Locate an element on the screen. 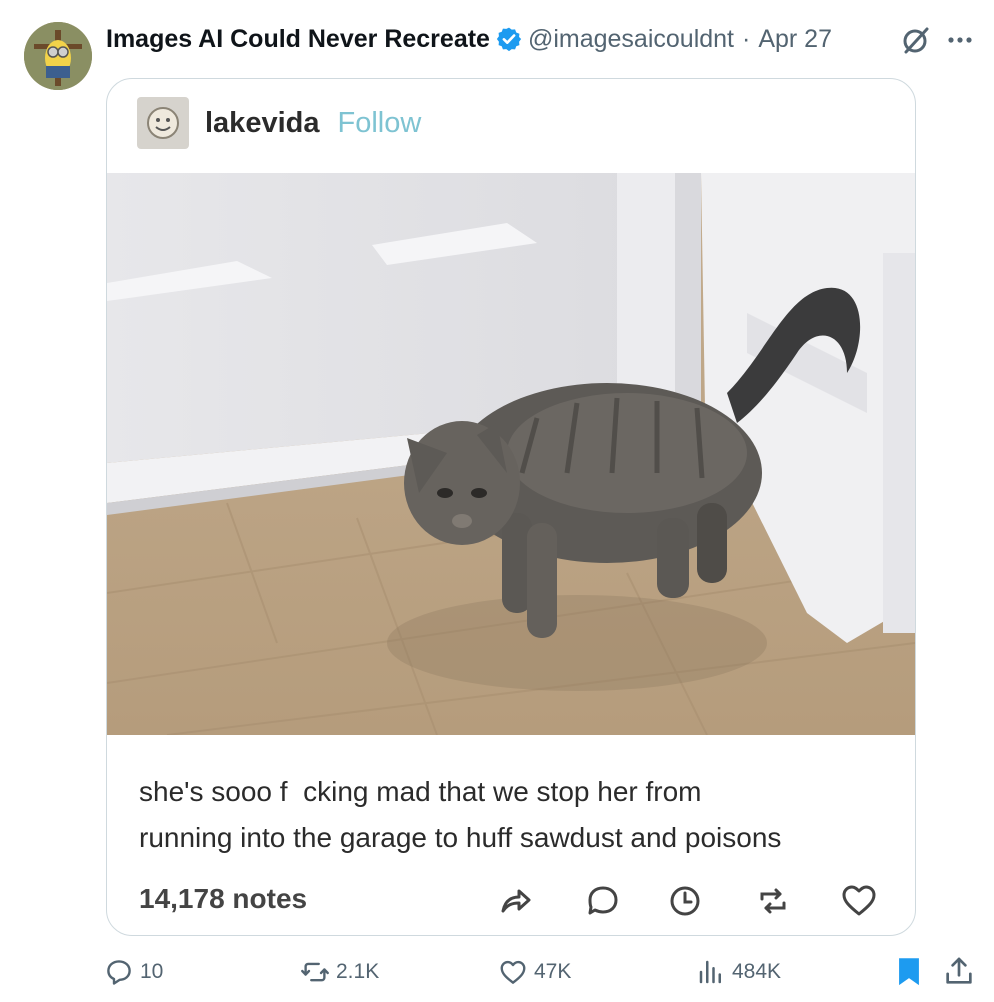 The width and height of the screenshot is (994, 1002). like-count: 47K is located at coordinates (553, 971).